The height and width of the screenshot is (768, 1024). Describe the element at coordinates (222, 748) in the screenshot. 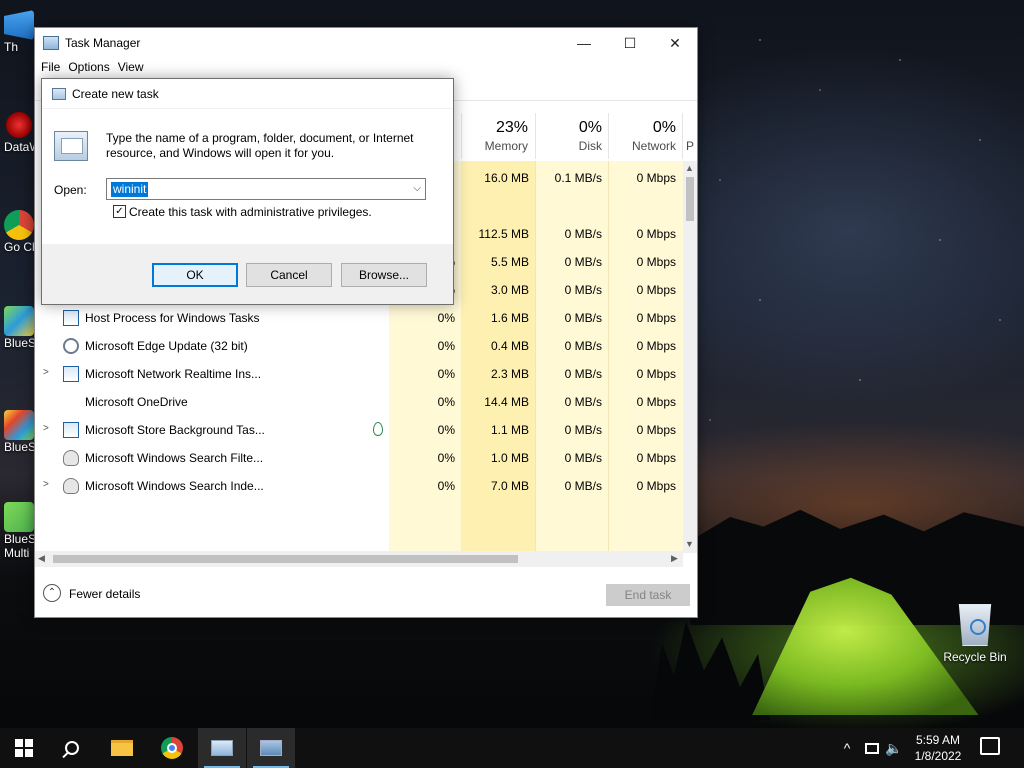

I see `taskbar-task-manager` at that location.